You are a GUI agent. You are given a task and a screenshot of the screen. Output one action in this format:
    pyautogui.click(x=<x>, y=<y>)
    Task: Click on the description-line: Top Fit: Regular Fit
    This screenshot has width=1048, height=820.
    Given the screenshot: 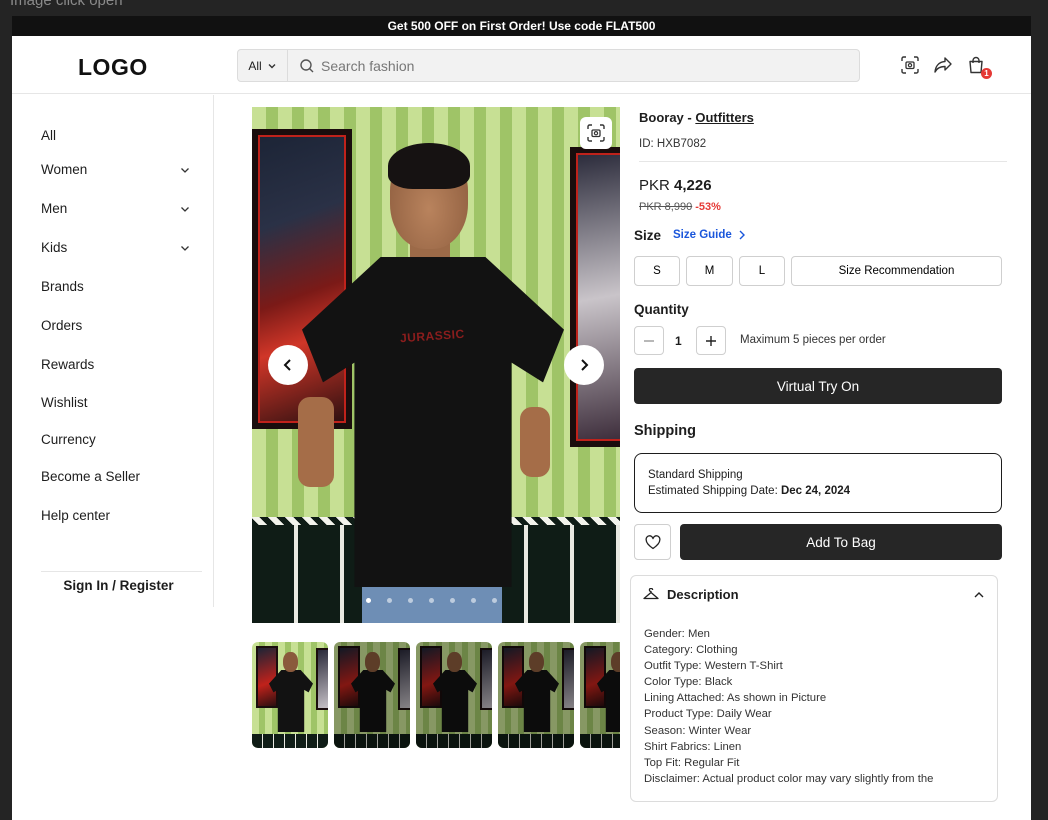 What is the action you would take?
    pyautogui.click(x=692, y=762)
    